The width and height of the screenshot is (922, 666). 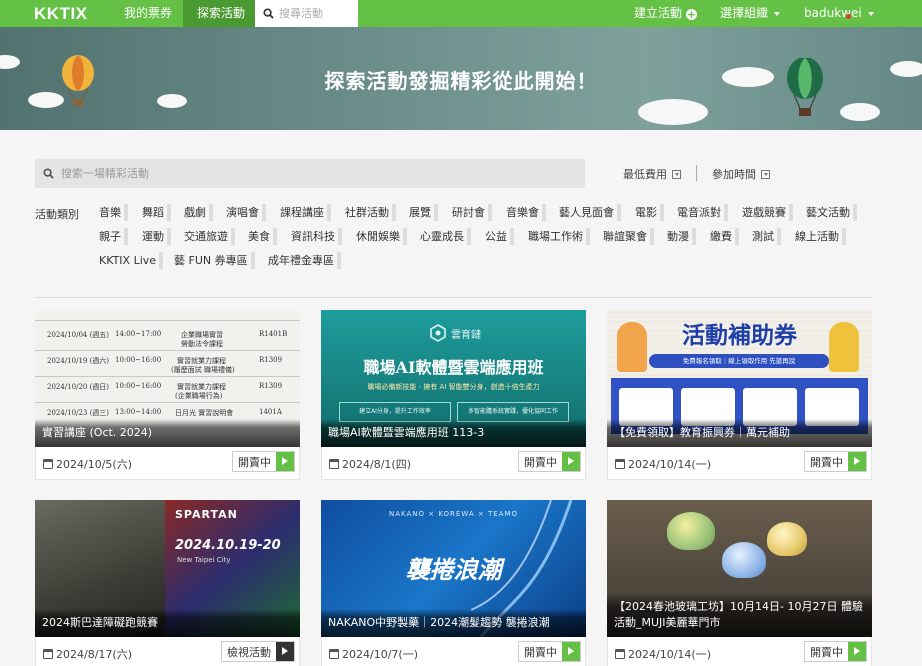 What do you see at coordinates (112, 236) in the screenshot?
I see `category-tag: 親子` at bounding box center [112, 236].